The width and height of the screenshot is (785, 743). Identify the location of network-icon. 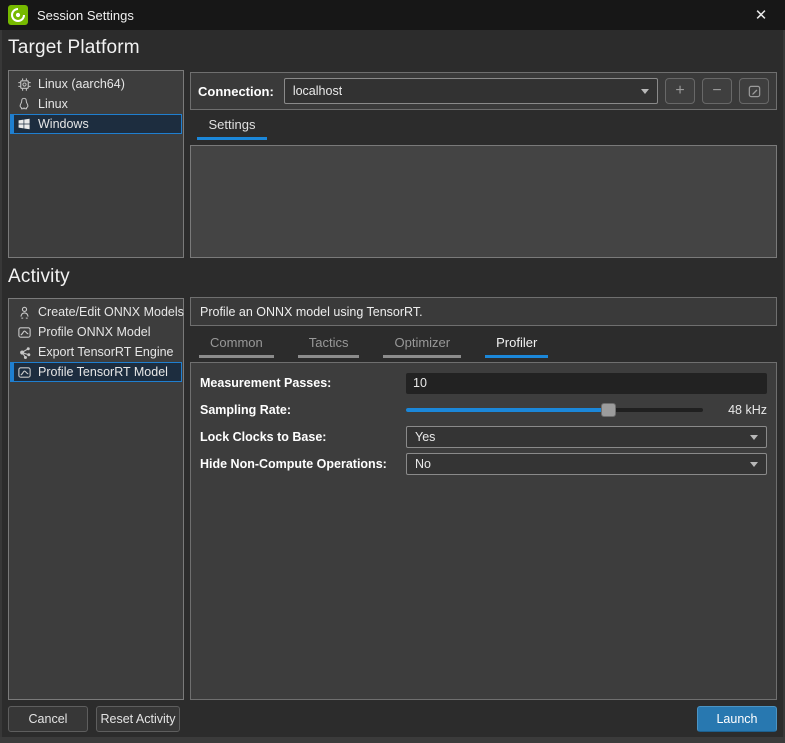
(24, 352).